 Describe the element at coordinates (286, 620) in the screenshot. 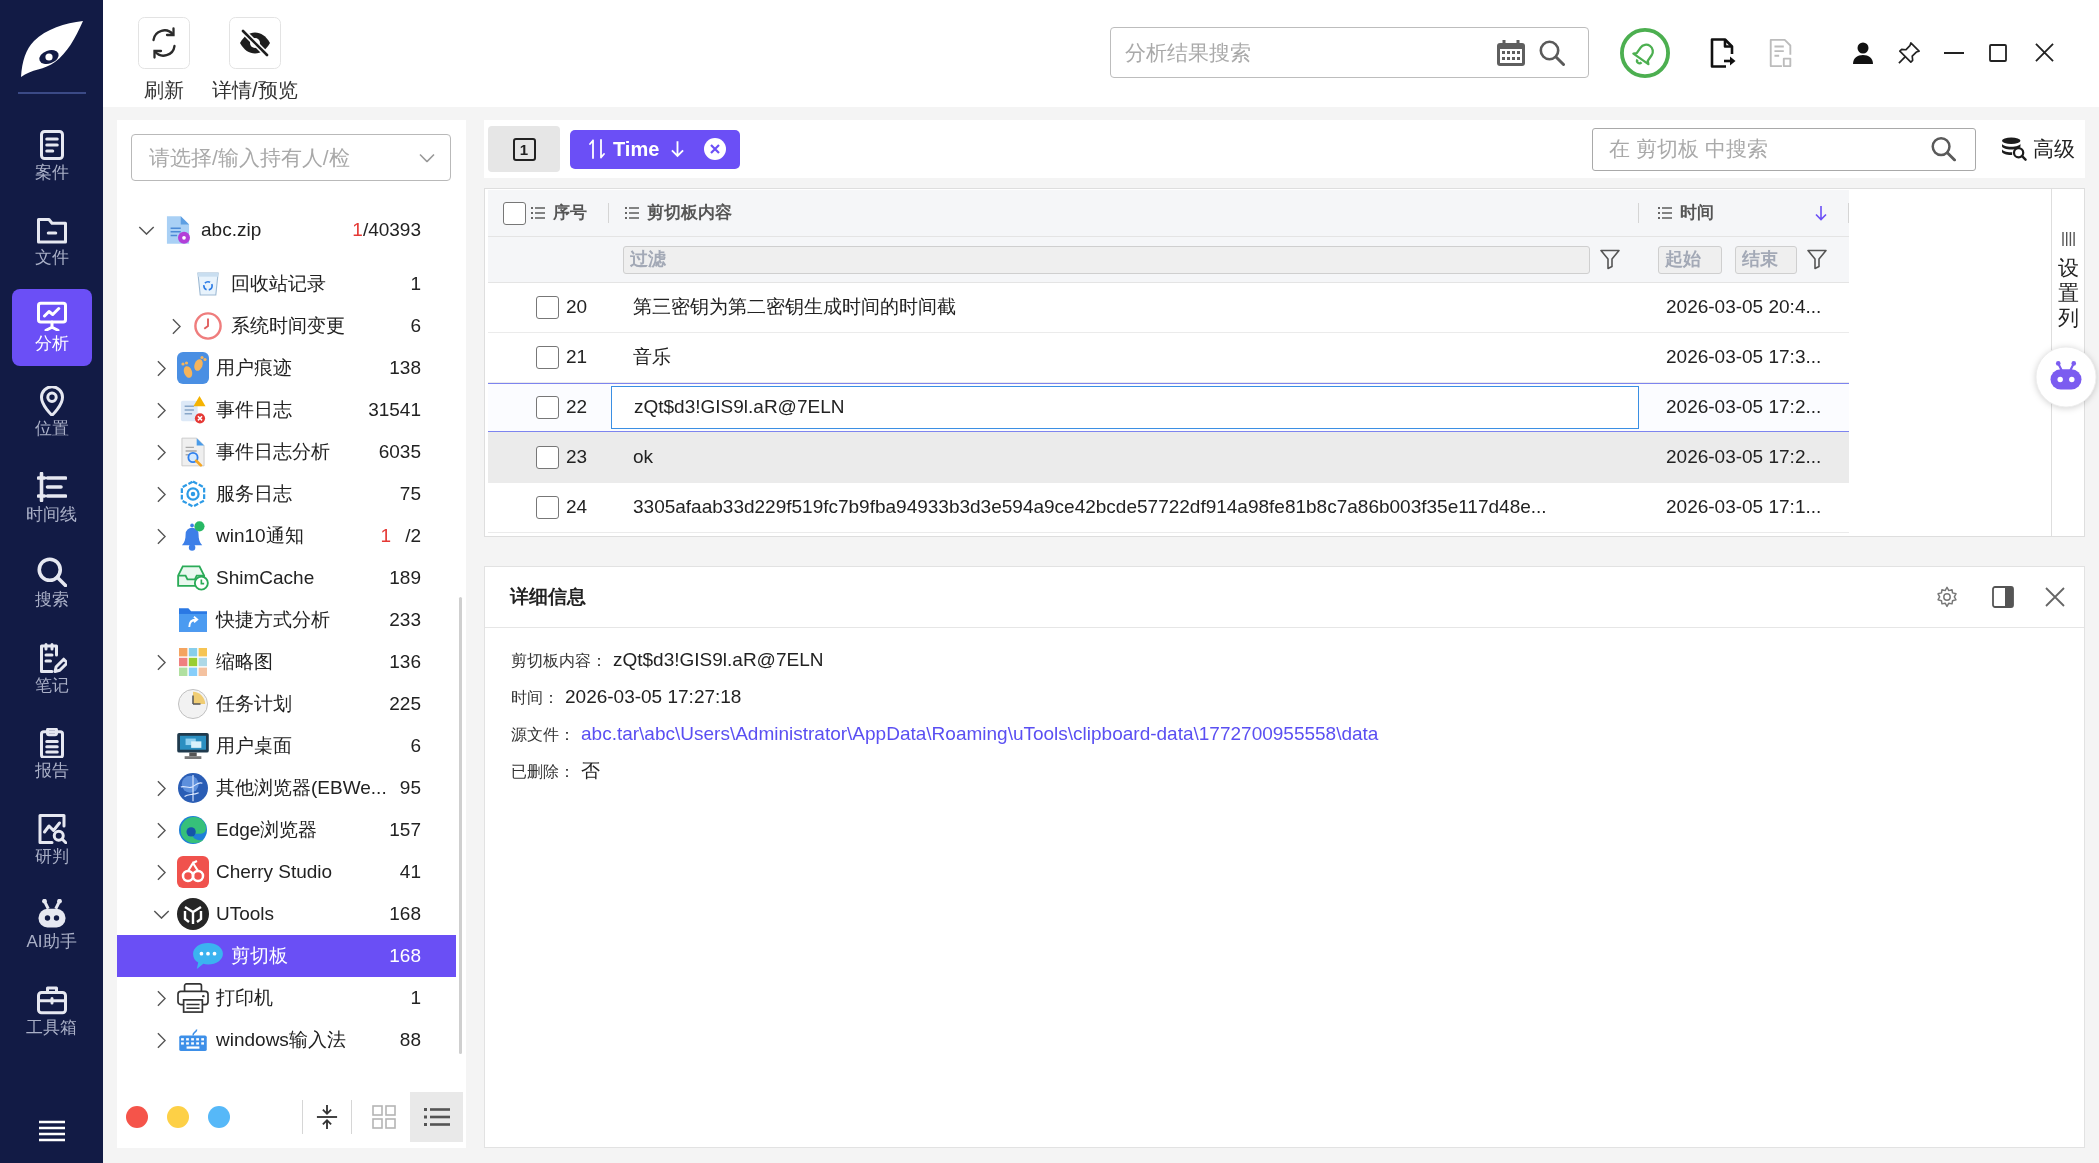

I see `tree-item: 快捷方式分析 233` at that location.